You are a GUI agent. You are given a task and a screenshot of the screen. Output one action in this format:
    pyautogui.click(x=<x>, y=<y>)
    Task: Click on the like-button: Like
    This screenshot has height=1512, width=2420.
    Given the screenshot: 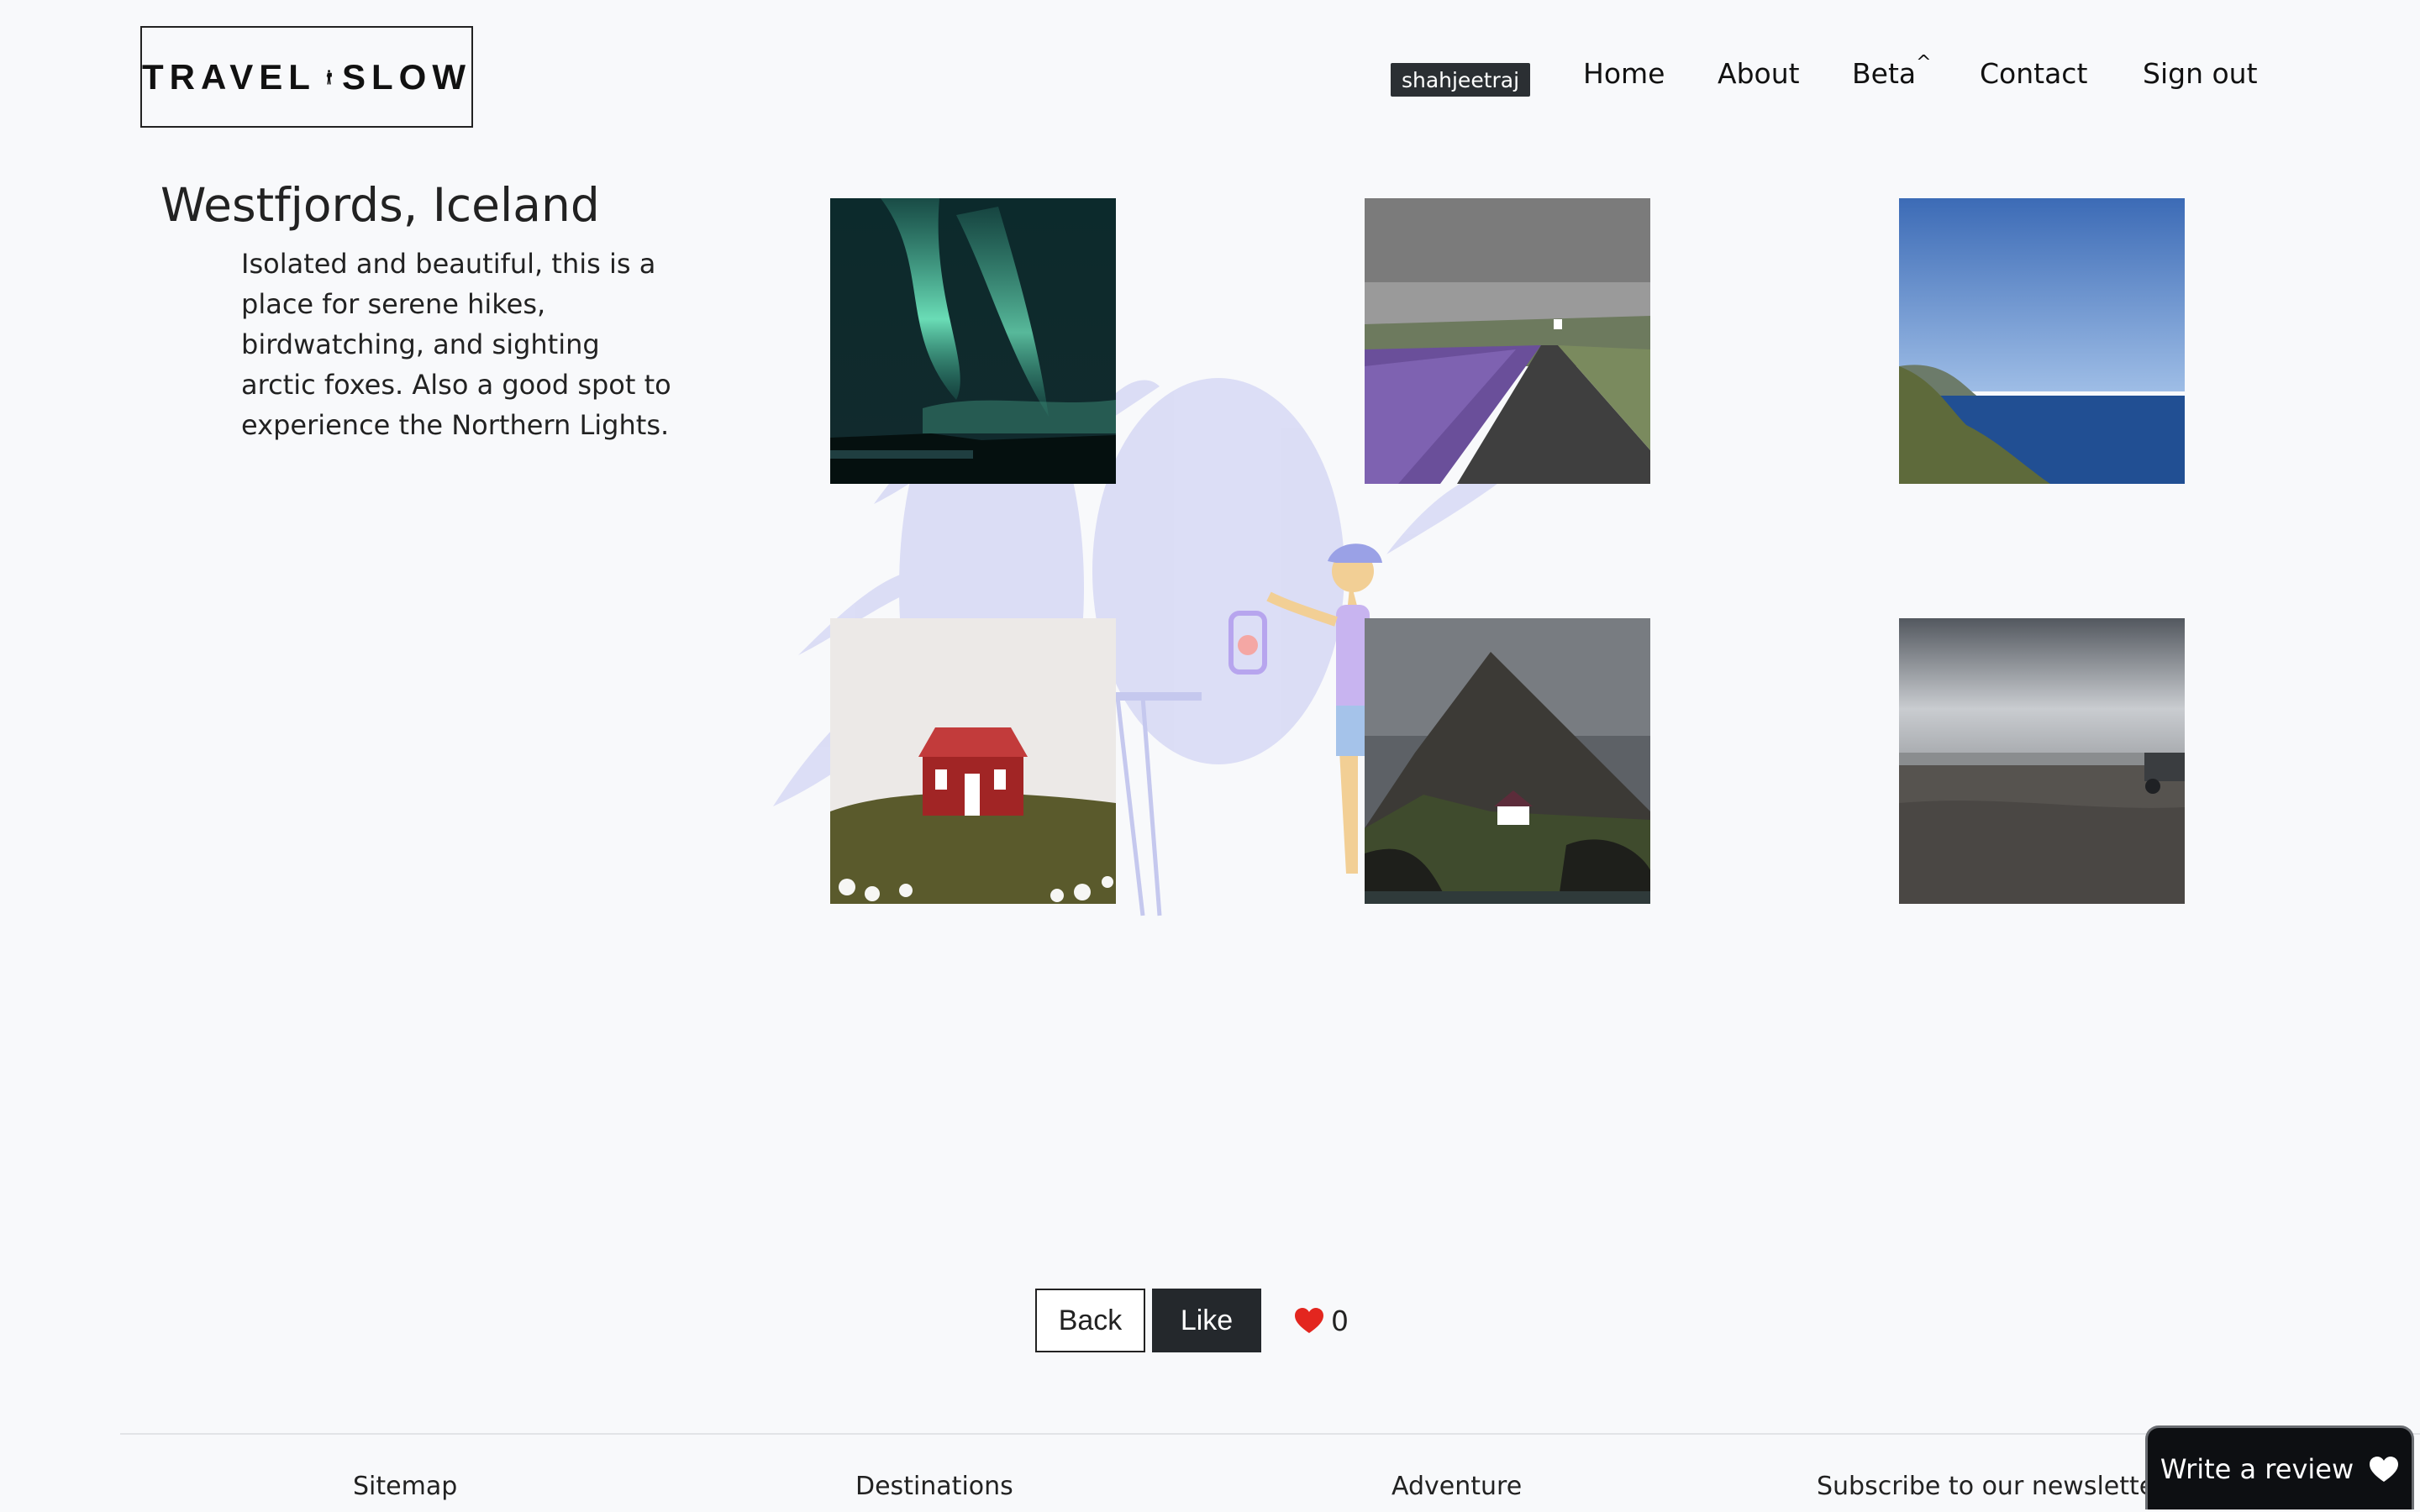 What is the action you would take?
    pyautogui.click(x=1206, y=1320)
    